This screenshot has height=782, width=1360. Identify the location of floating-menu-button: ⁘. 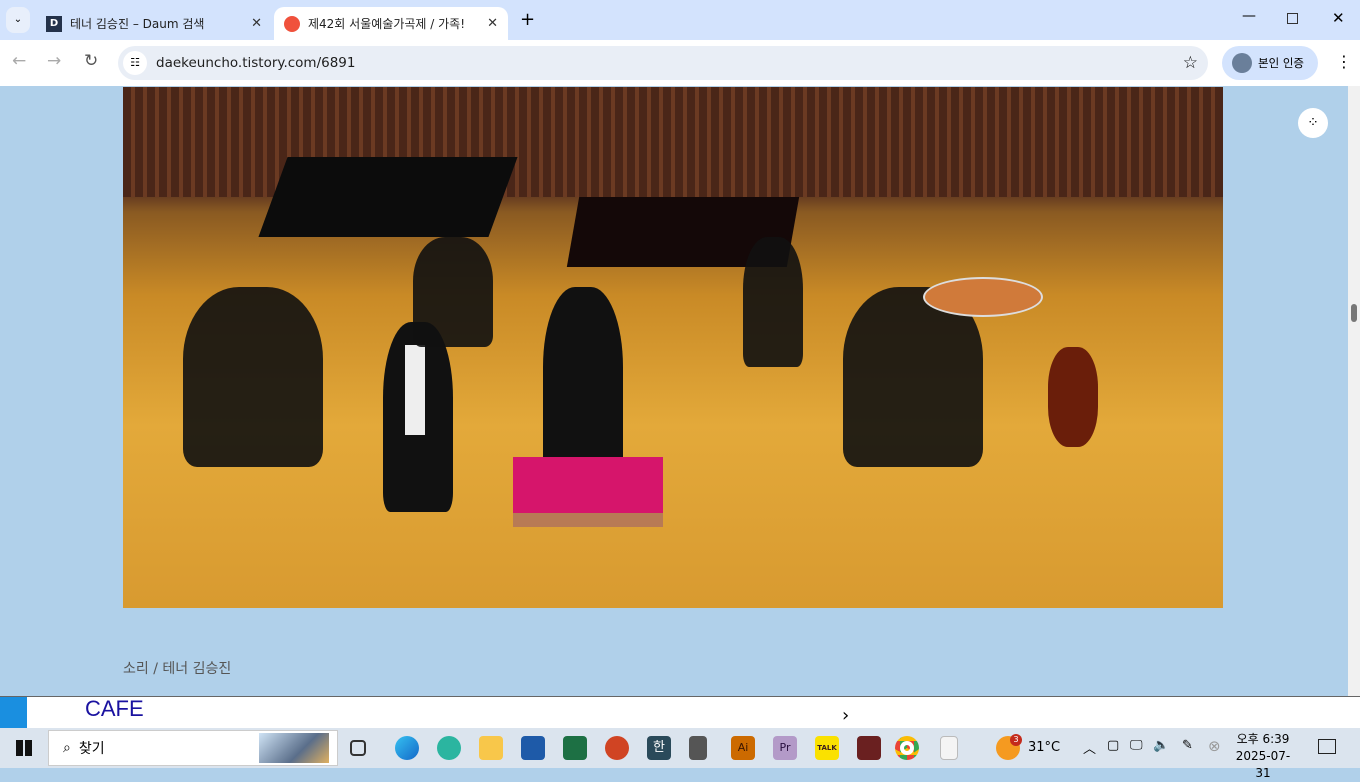
(1313, 123).